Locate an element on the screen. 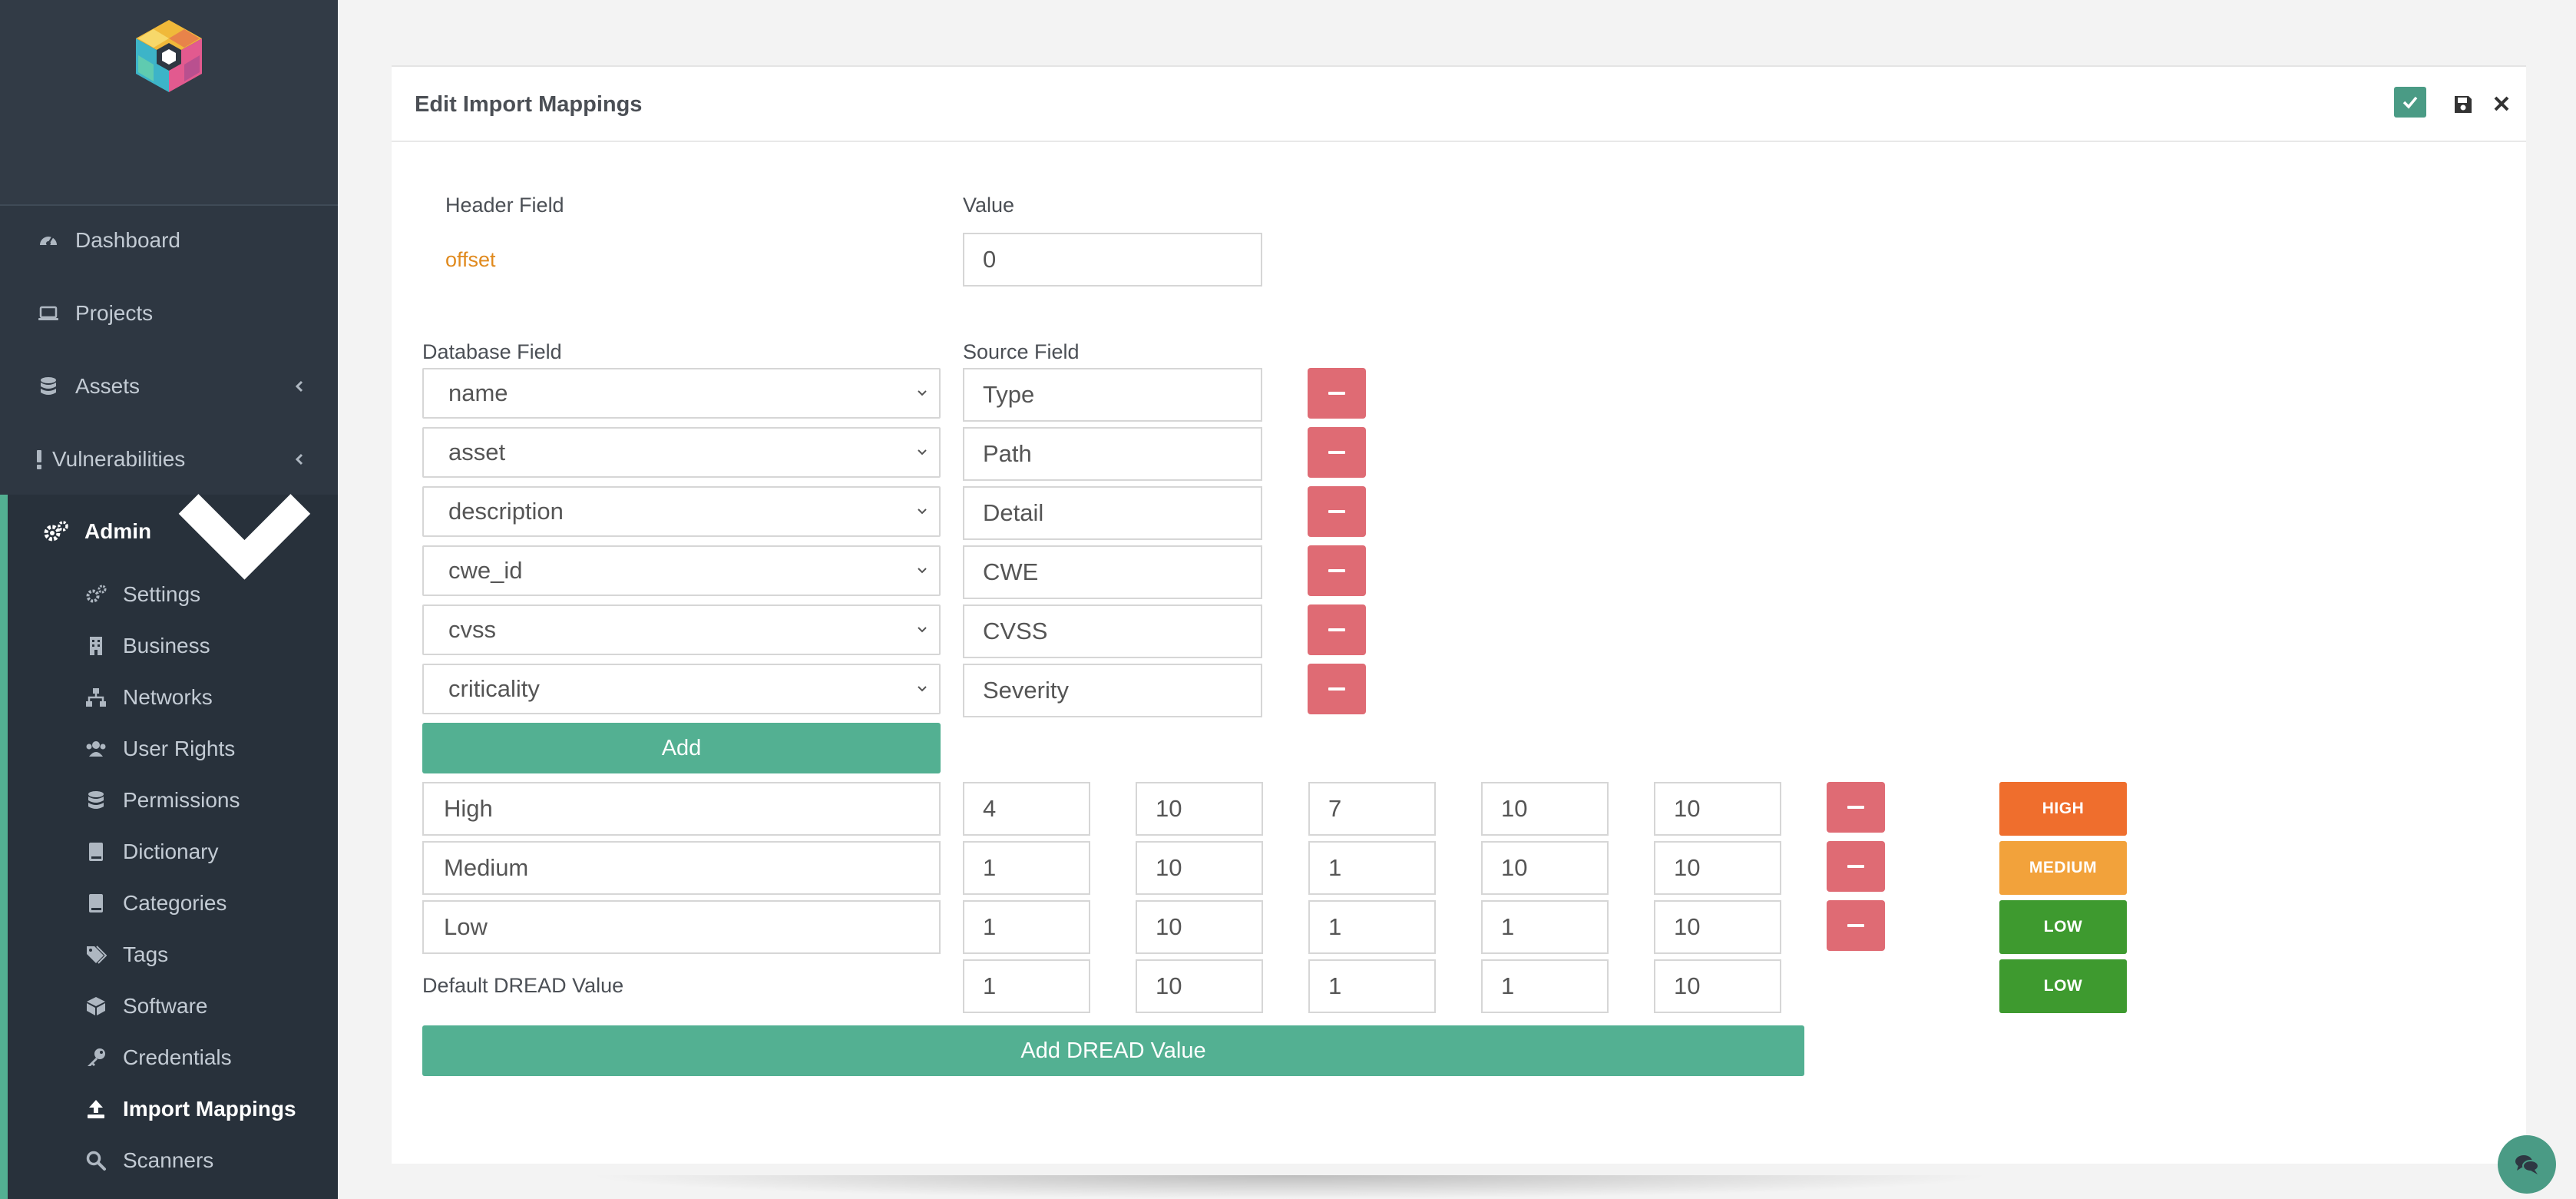 The width and height of the screenshot is (2576, 1199). database-field-select: asset is located at coordinates (681, 452).